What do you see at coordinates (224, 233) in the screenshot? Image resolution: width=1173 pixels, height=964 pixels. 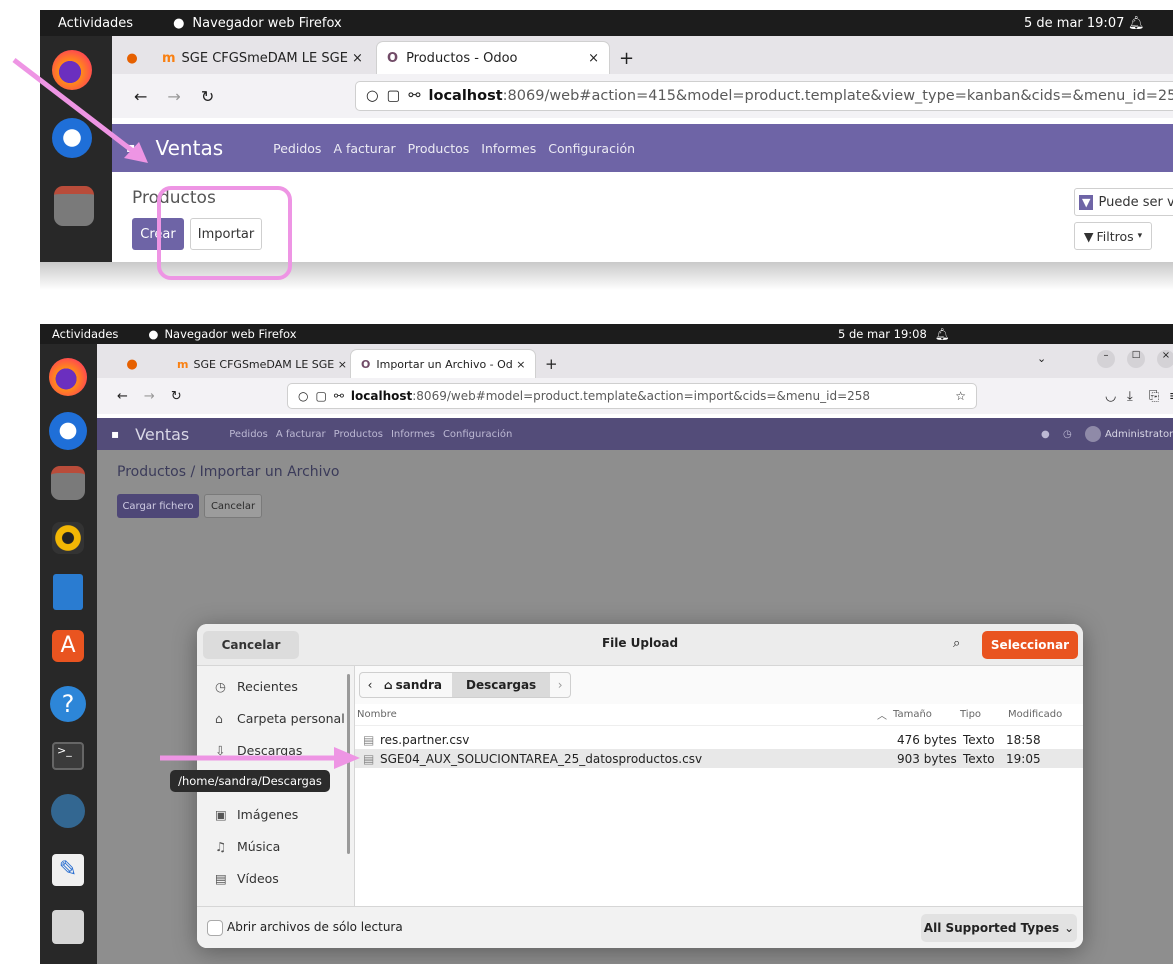 I see `highlight-box` at bounding box center [224, 233].